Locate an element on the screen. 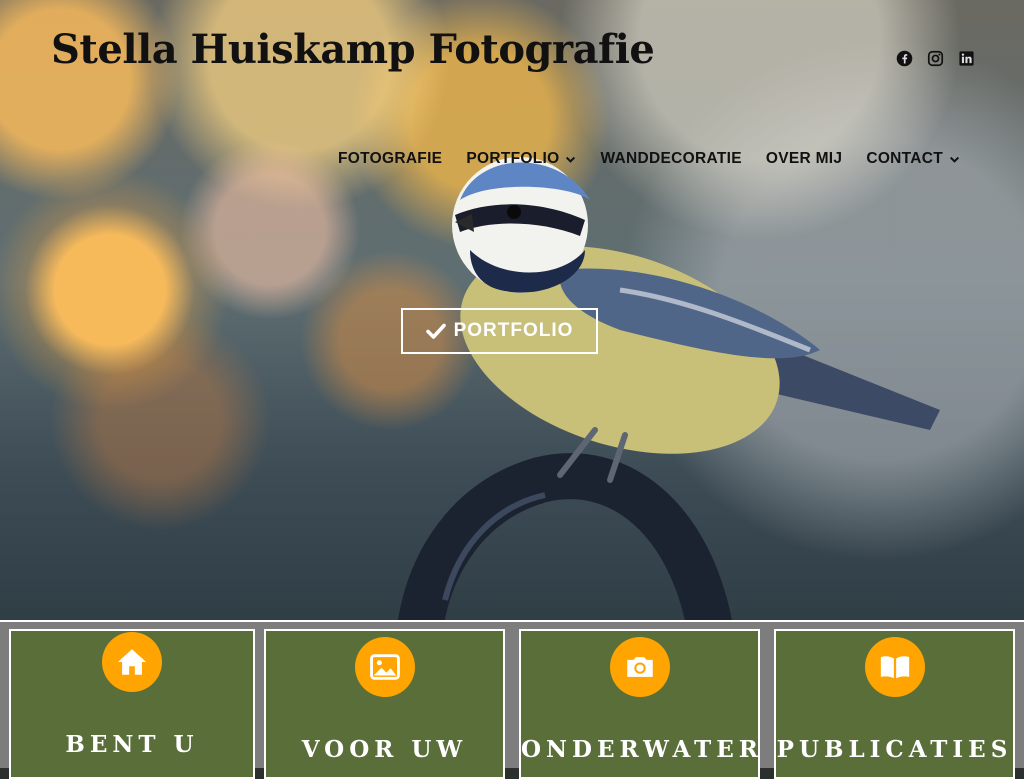  instagram-icon is located at coordinates (935, 58).